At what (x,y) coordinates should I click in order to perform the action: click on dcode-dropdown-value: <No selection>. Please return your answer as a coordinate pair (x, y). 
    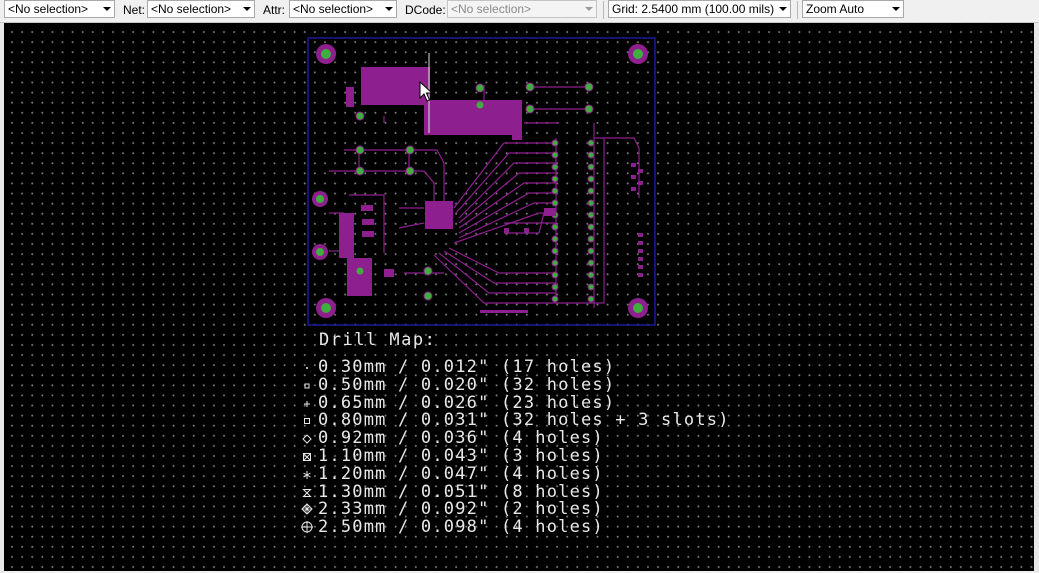
    Looking at the image, I should click on (491, 9).